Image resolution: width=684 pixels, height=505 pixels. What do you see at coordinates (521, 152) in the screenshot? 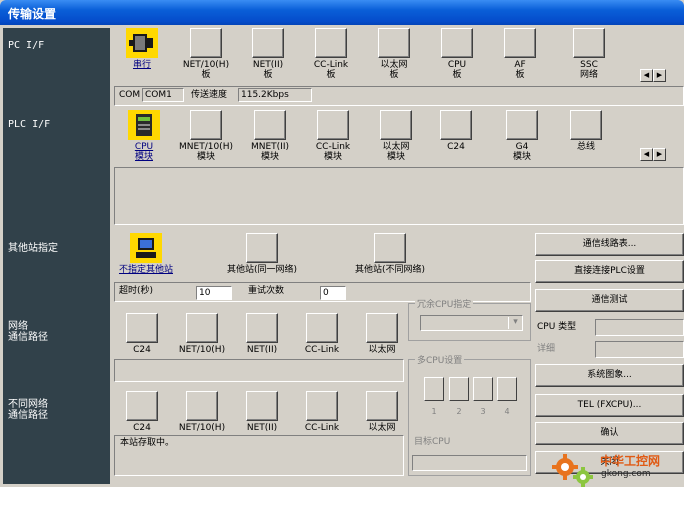
I see `tile-label: G4 模块` at bounding box center [521, 152].